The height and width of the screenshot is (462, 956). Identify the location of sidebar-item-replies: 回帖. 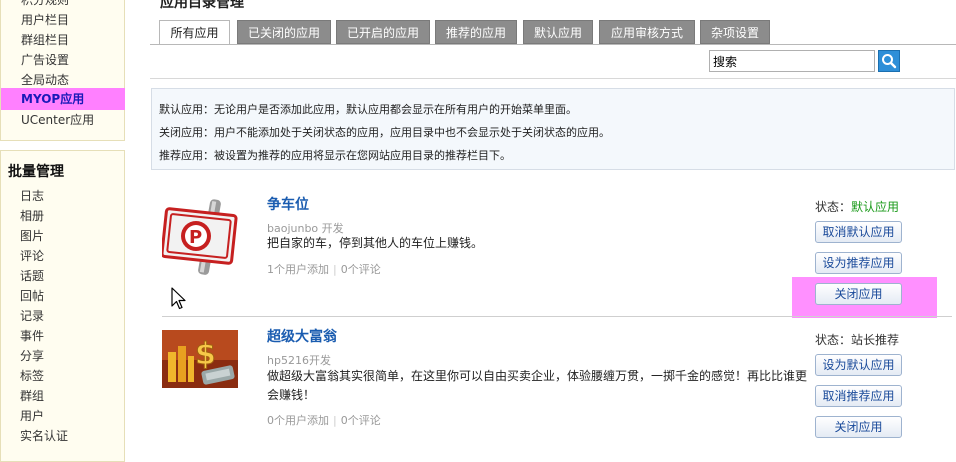
(62, 296).